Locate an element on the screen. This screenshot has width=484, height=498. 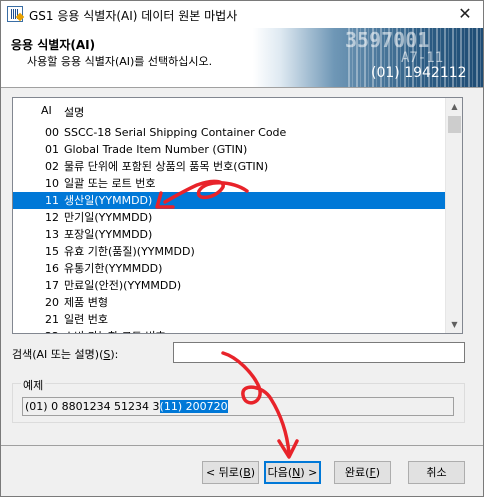
list-item-description: 유효 기한(품질)(YYMMDD) is located at coordinates (129, 251).